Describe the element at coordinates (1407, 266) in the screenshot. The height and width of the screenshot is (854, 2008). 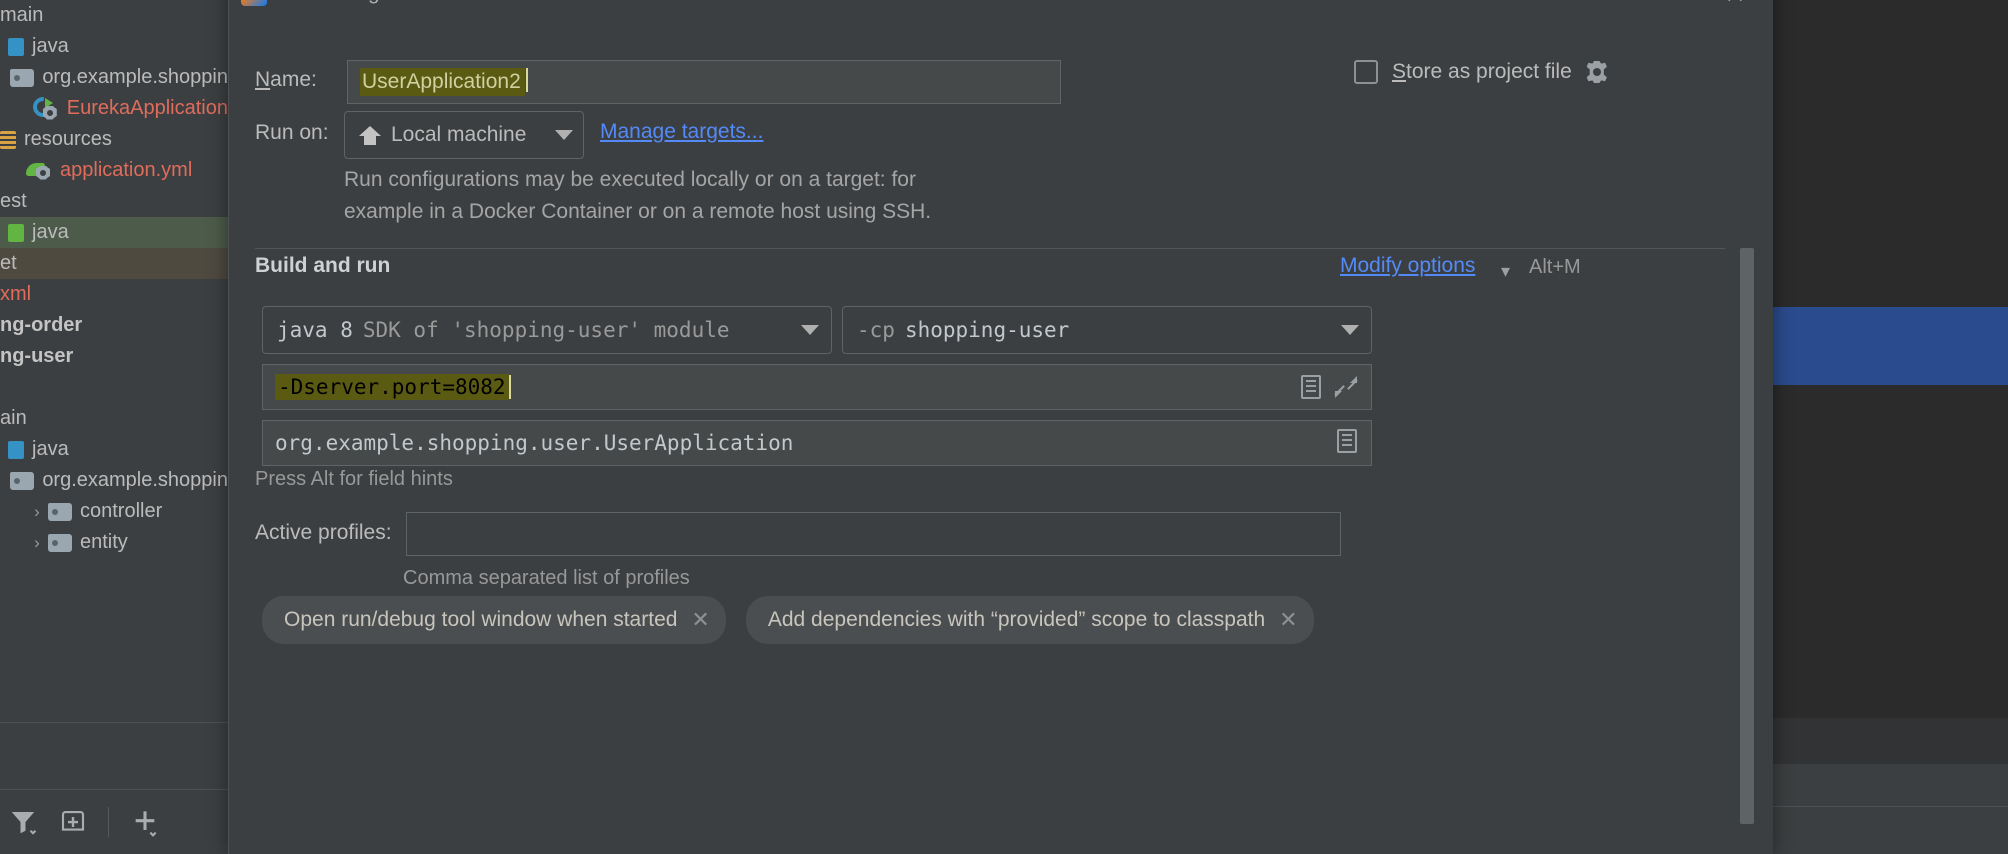
I see `modify-options-link: Modify options` at that location.